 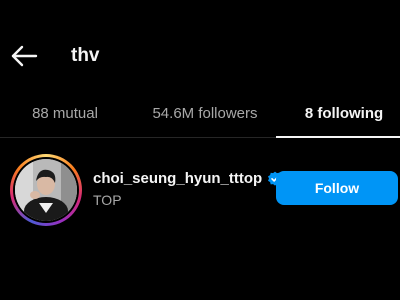 I want to click on tab-followers: 54.6M followers, so click(x=205, y=117).